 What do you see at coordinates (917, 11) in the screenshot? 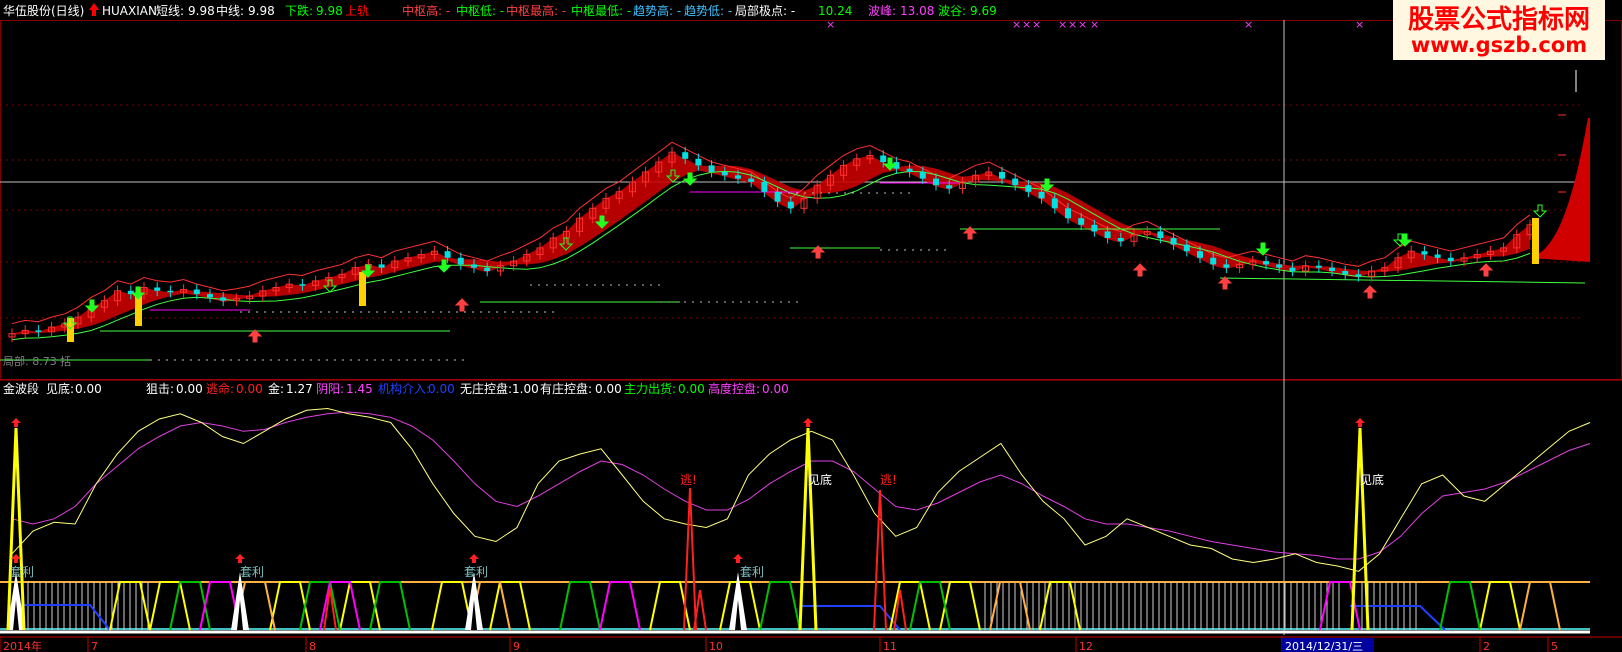
I see `peak-value: 13.08` at bounding box center [917, 11].